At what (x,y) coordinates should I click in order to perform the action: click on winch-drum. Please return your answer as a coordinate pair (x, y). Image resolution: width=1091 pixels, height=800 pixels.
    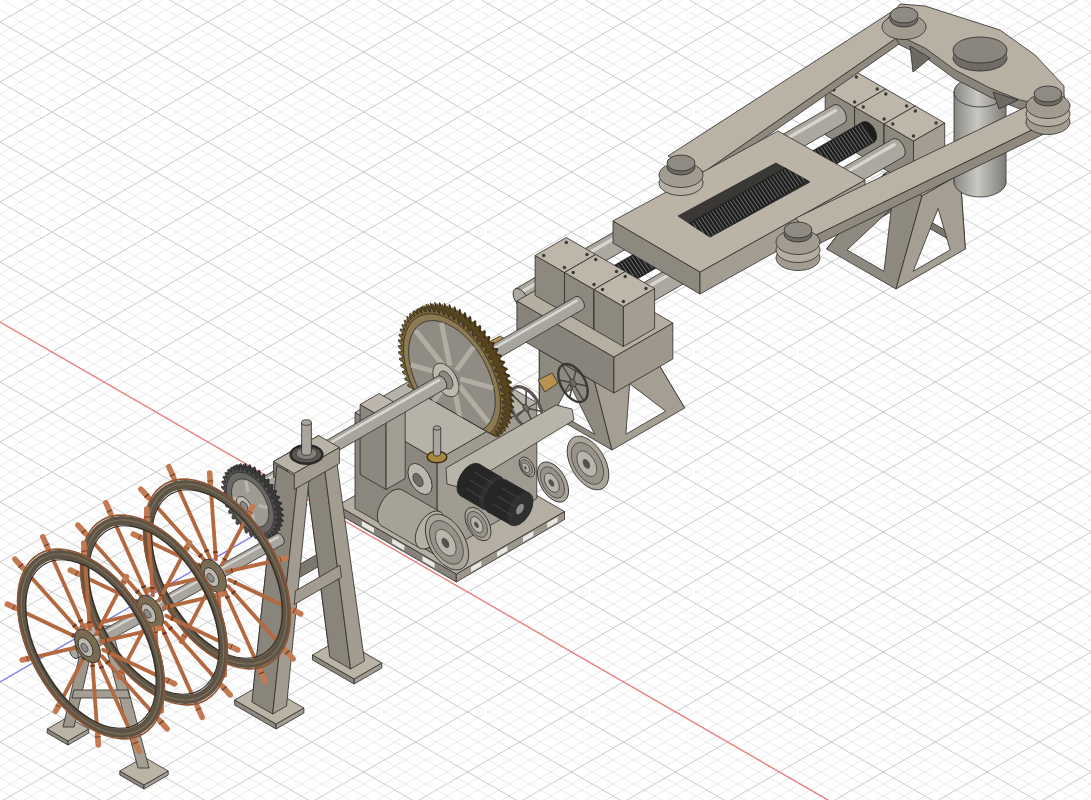
    Looking at the image, I should click on (508, 502).